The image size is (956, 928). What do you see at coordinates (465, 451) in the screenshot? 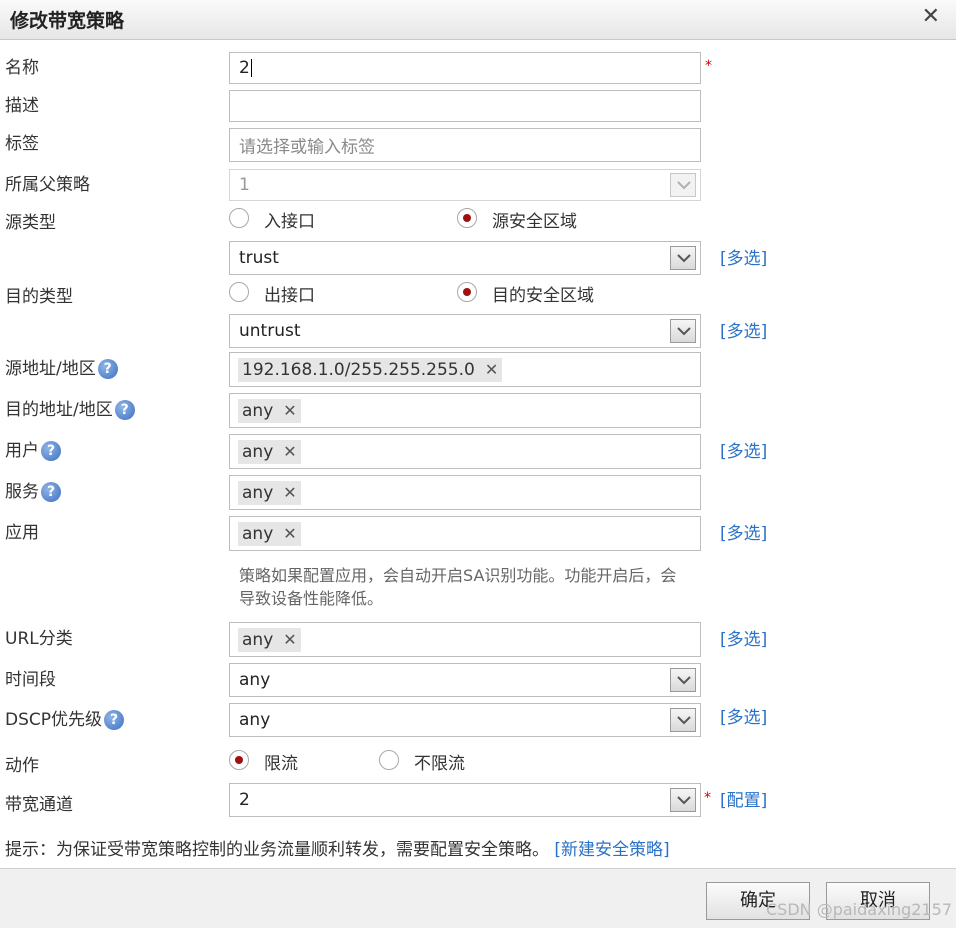
I see `user-input: any ✕` at bounding box center [465, 451].